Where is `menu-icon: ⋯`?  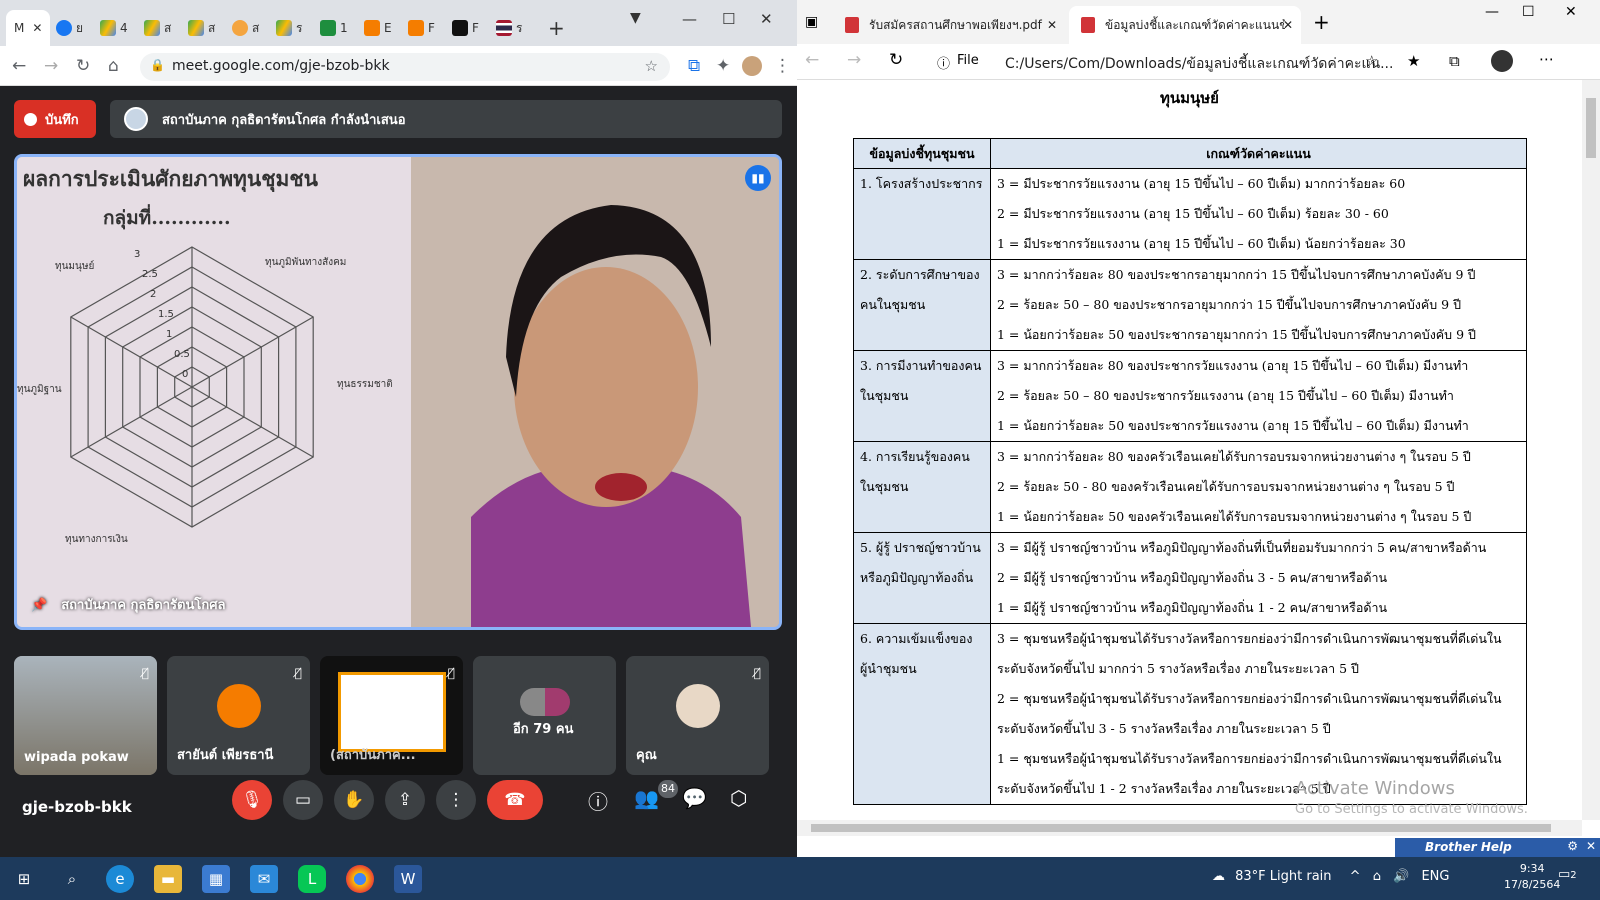
menu-icon: ⋯ is located at coordinates (1546, 59).